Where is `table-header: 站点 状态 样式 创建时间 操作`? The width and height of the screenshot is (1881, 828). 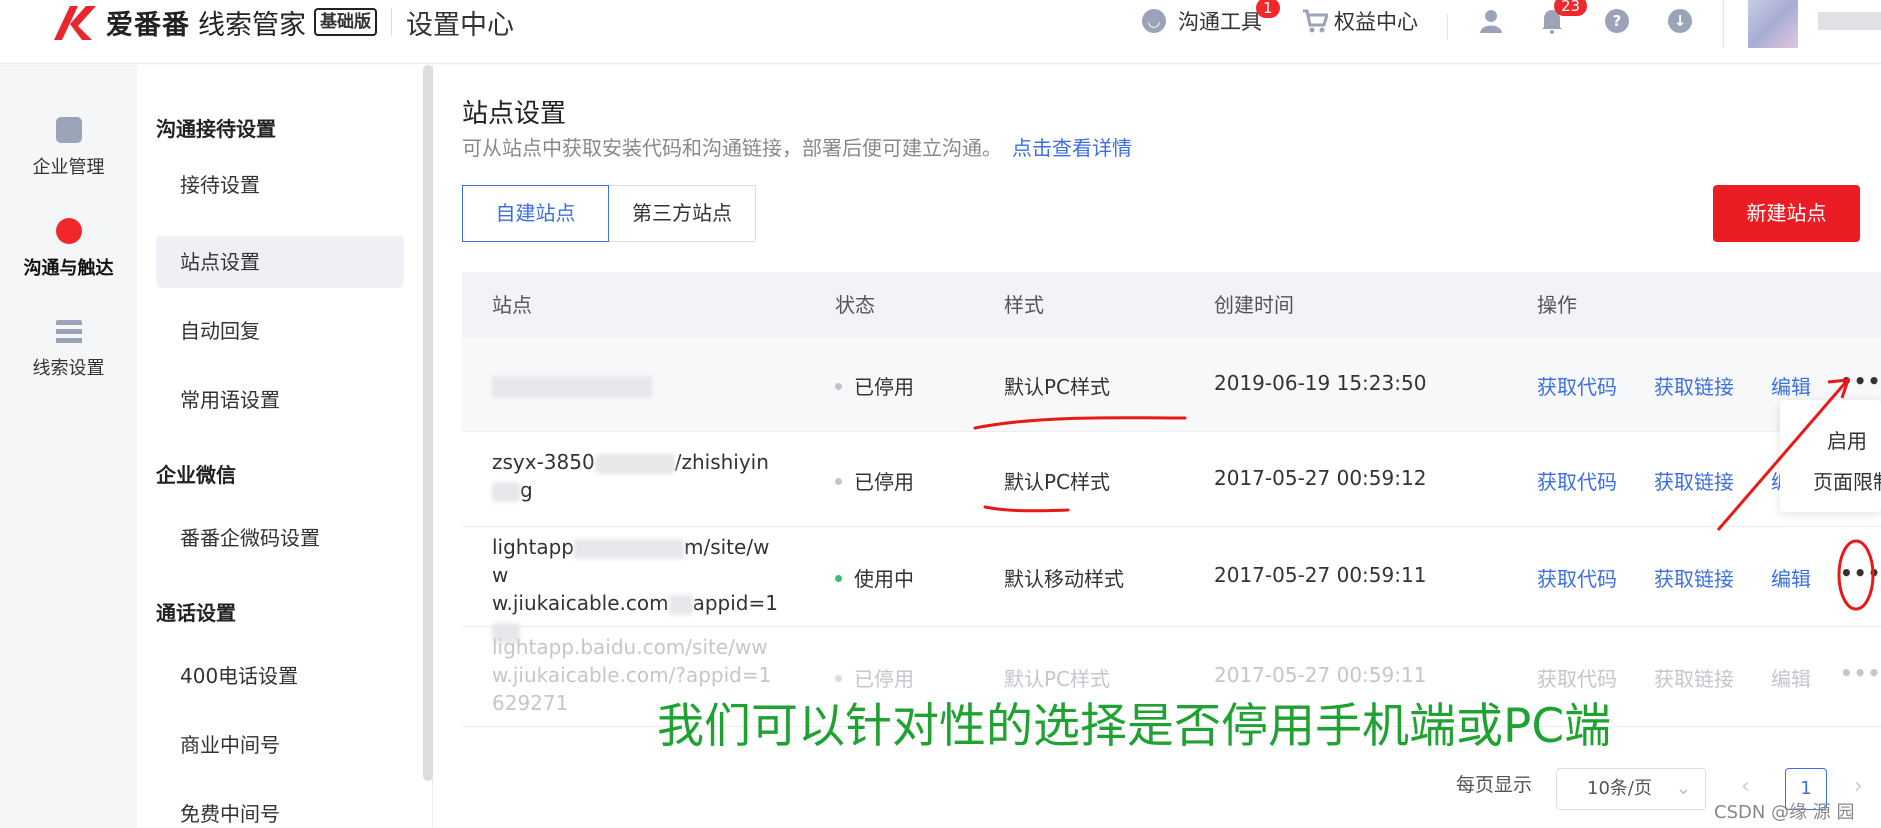
table-header: 站点 状态 样式 创建时间 操作 is located at coordinates (1171, 305).